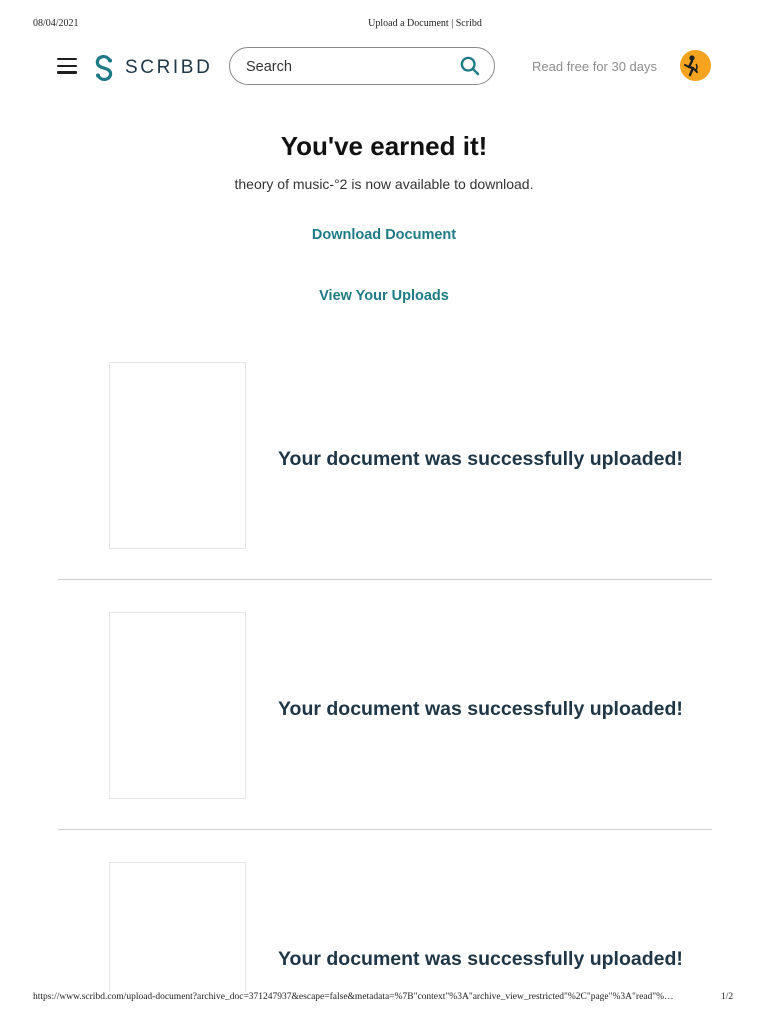 Image resolution: width=768 pixels, height=1024 pixels. Describe the element at coordinates (169, 67) in the screenshot. I see `logo-text: SCRIBD` at that location.